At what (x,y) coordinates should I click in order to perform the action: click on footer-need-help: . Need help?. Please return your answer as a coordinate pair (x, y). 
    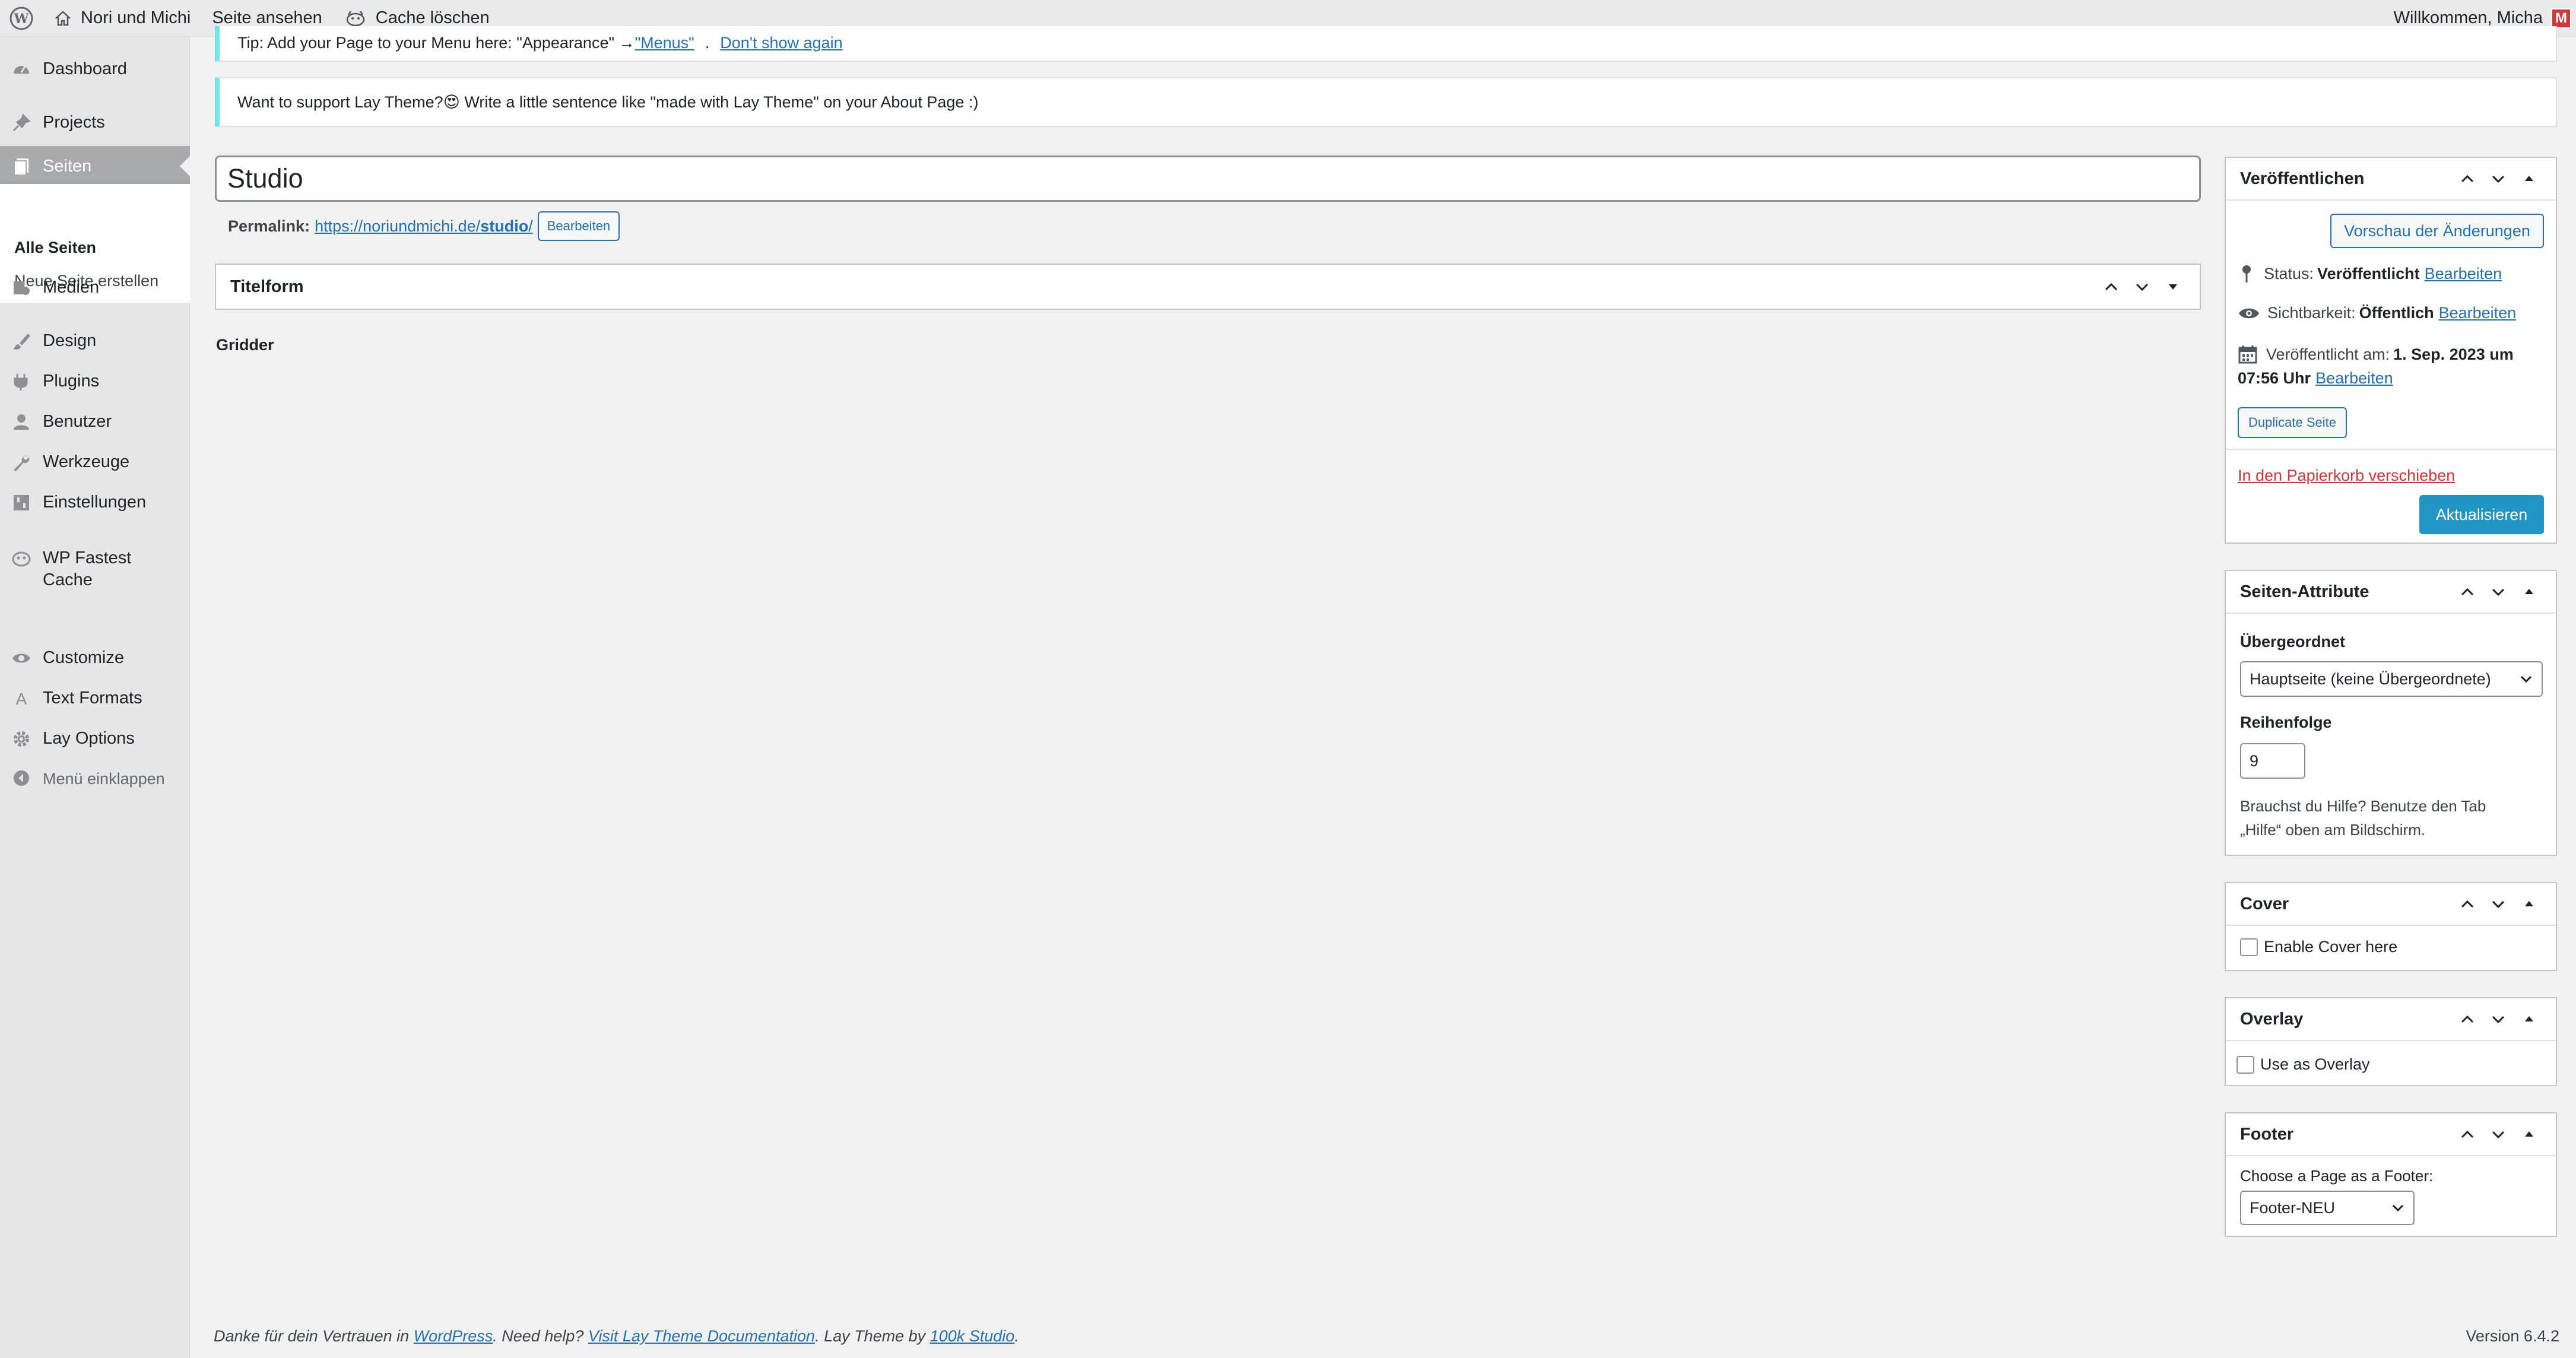
    Looking at the image, I should click on (540, 1336).